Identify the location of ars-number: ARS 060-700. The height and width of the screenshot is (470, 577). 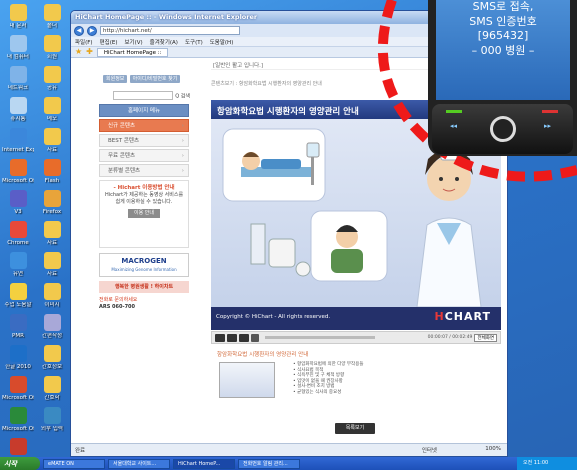
(117, 307).